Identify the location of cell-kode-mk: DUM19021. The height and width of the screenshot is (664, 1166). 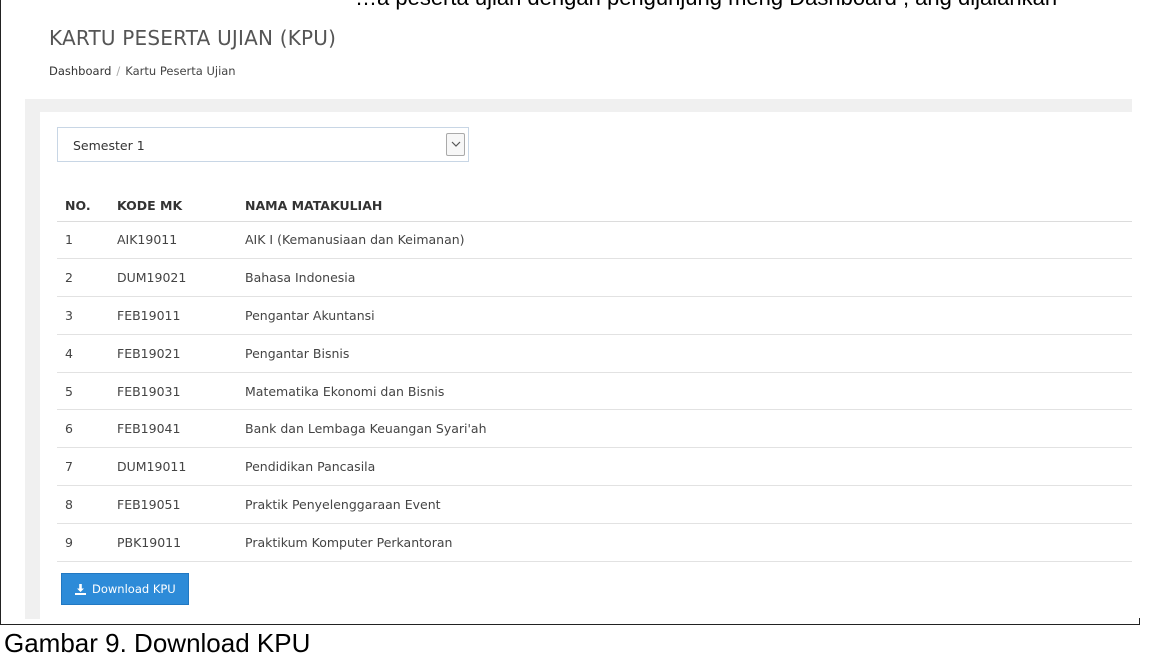
(173, 278).